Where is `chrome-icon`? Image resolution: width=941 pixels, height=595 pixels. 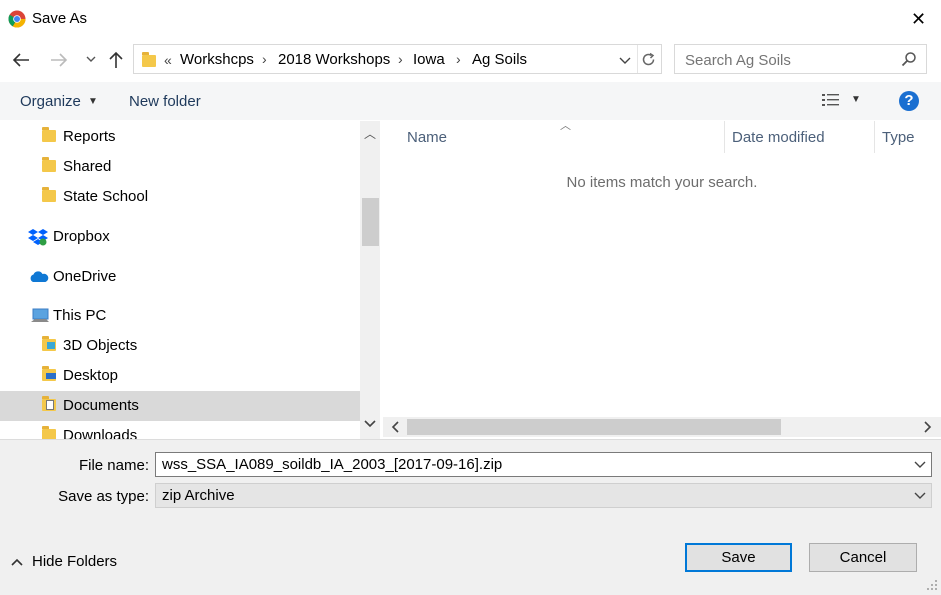 chrome-icon is located at coordinates (17, 19).